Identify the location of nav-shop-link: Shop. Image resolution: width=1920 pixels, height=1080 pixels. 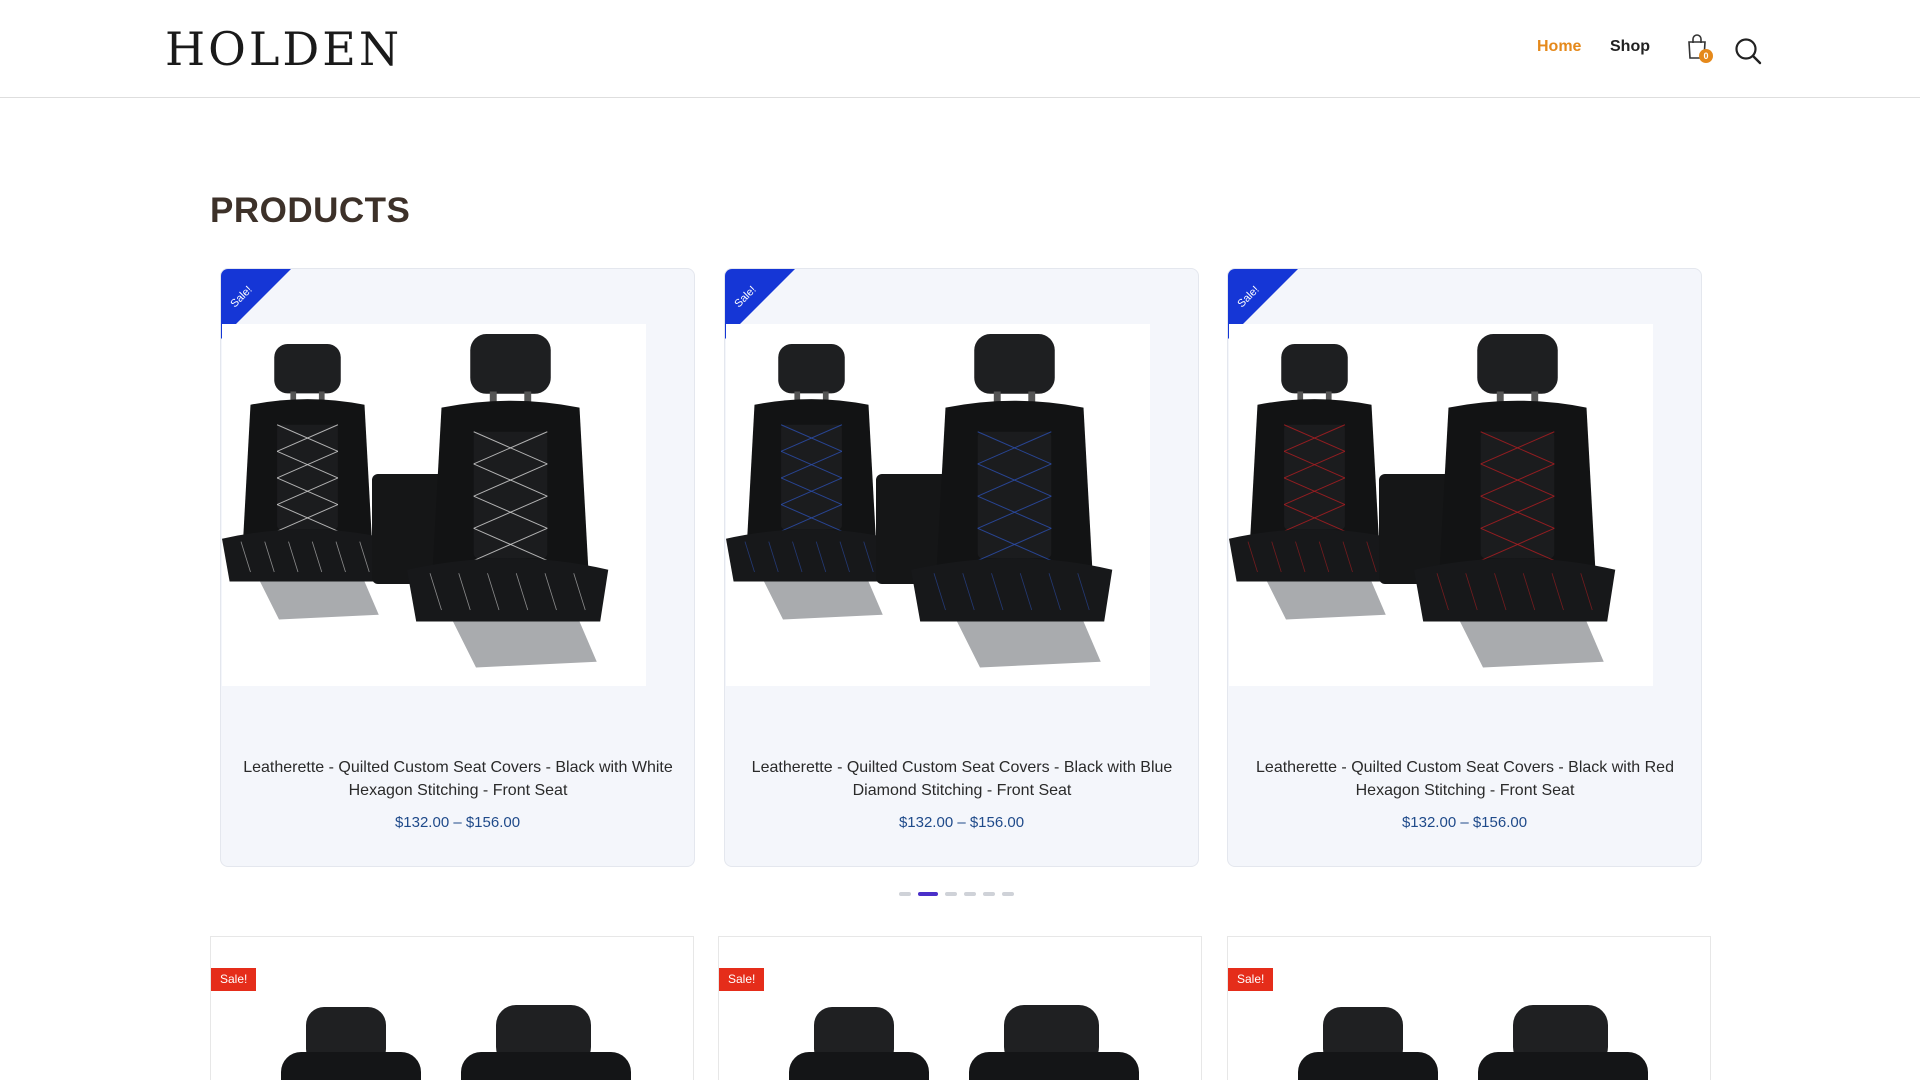
(1630, 47).